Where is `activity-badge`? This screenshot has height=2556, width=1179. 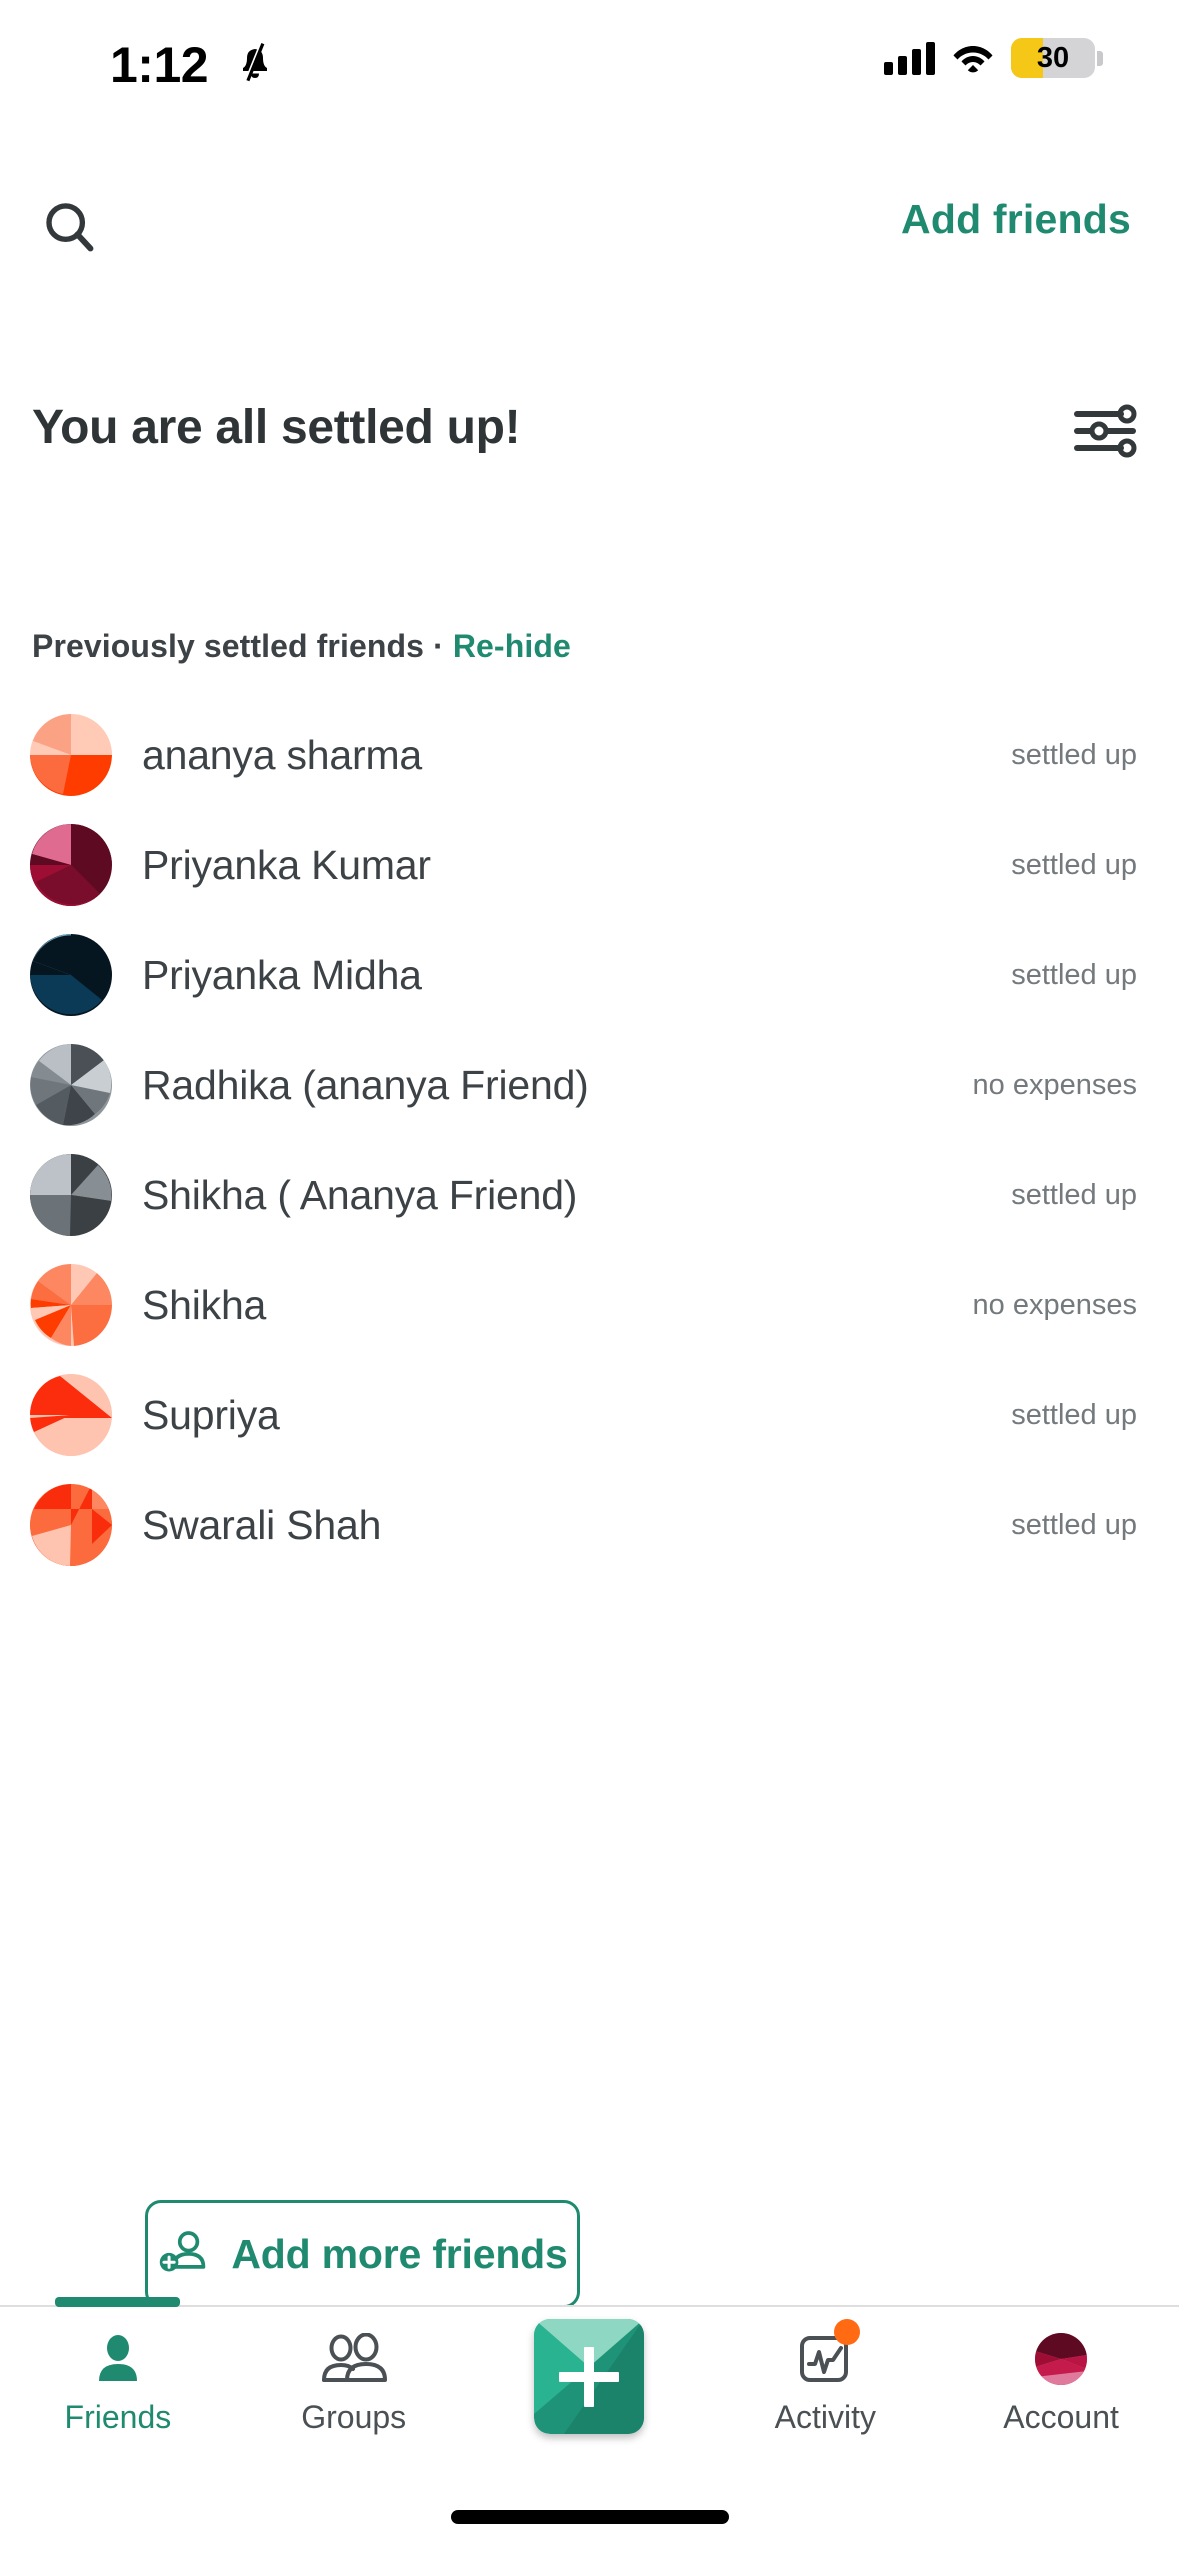
activity-badge is located at coordinates (847, 2332).